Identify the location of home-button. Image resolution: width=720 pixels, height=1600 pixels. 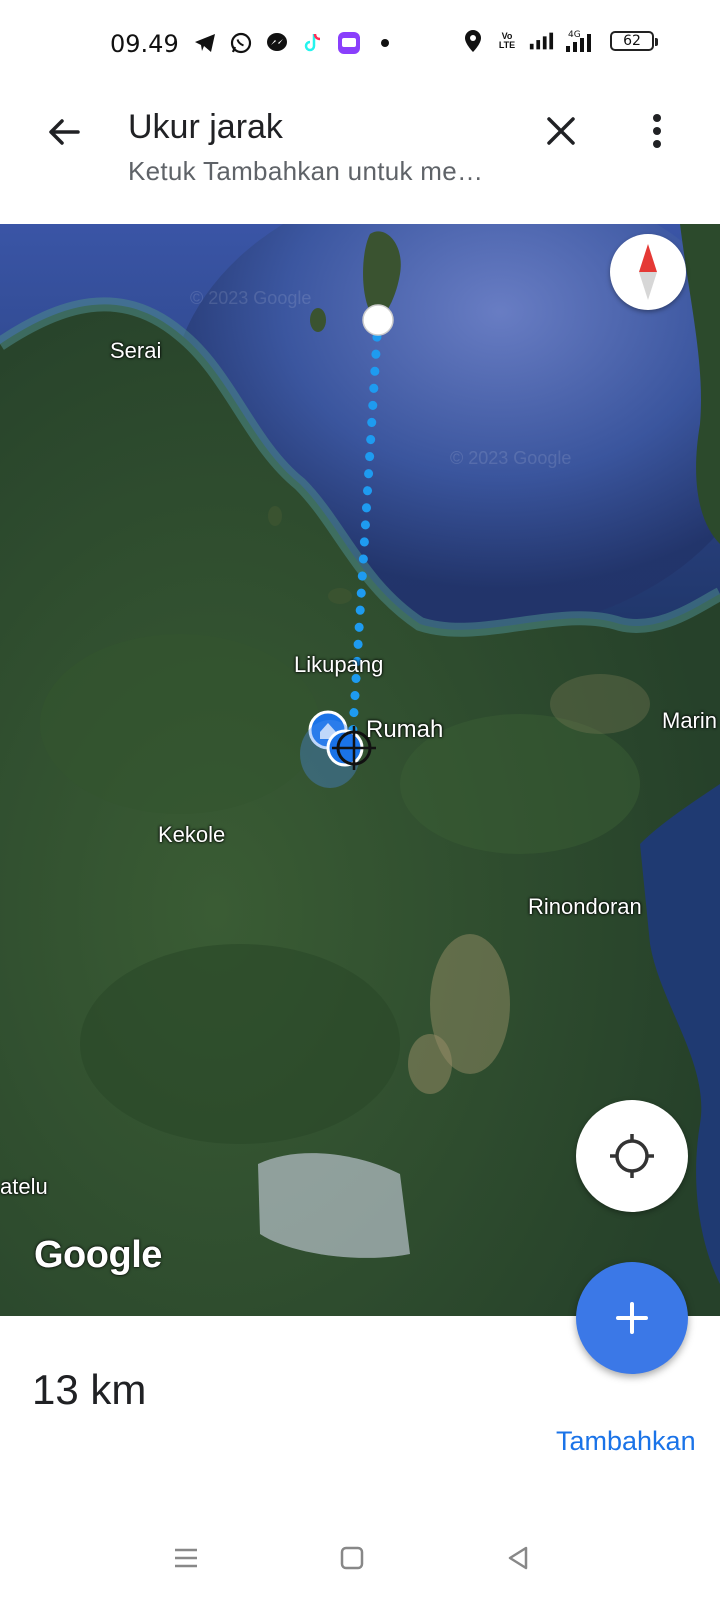
(352, 1558).